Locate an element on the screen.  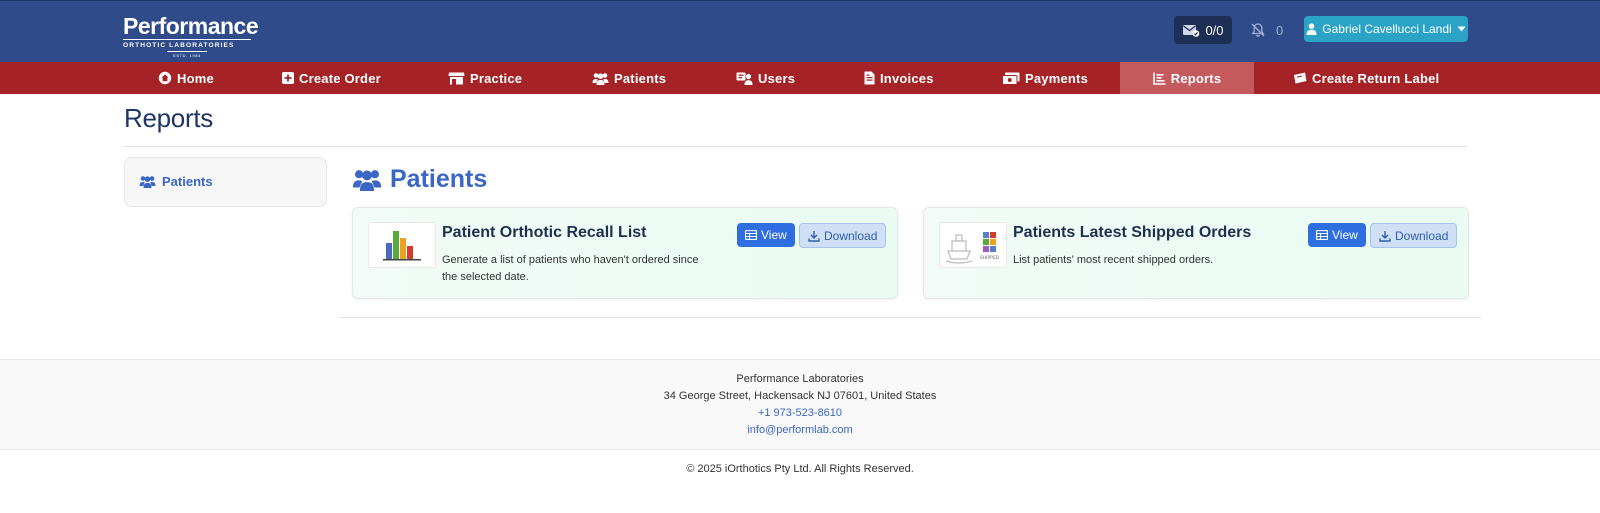
logo-sub-text: ORTHOTIC LABORATORIES is located at coordinates (187, 44).